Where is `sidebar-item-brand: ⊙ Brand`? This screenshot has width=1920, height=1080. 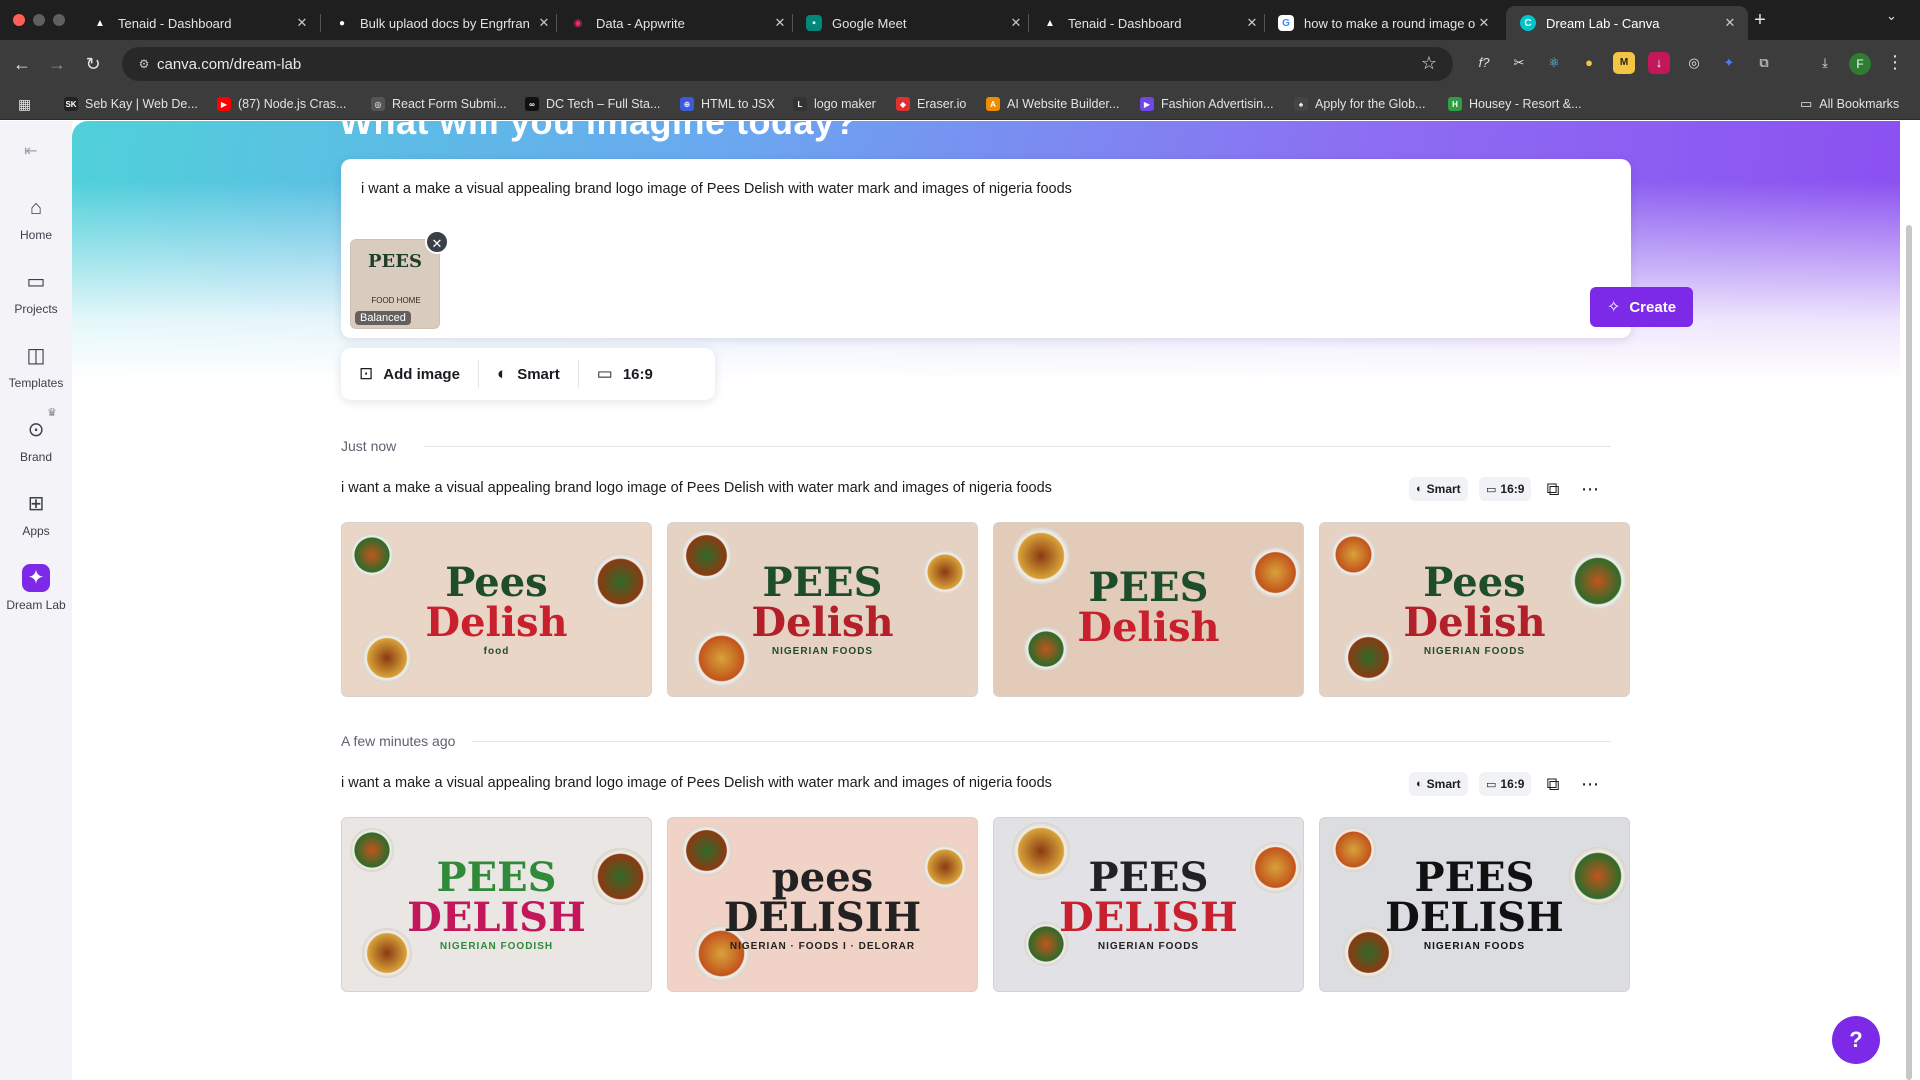
sidebar-item-brand: ⊙ Brand is located at coordinates (36, 440).